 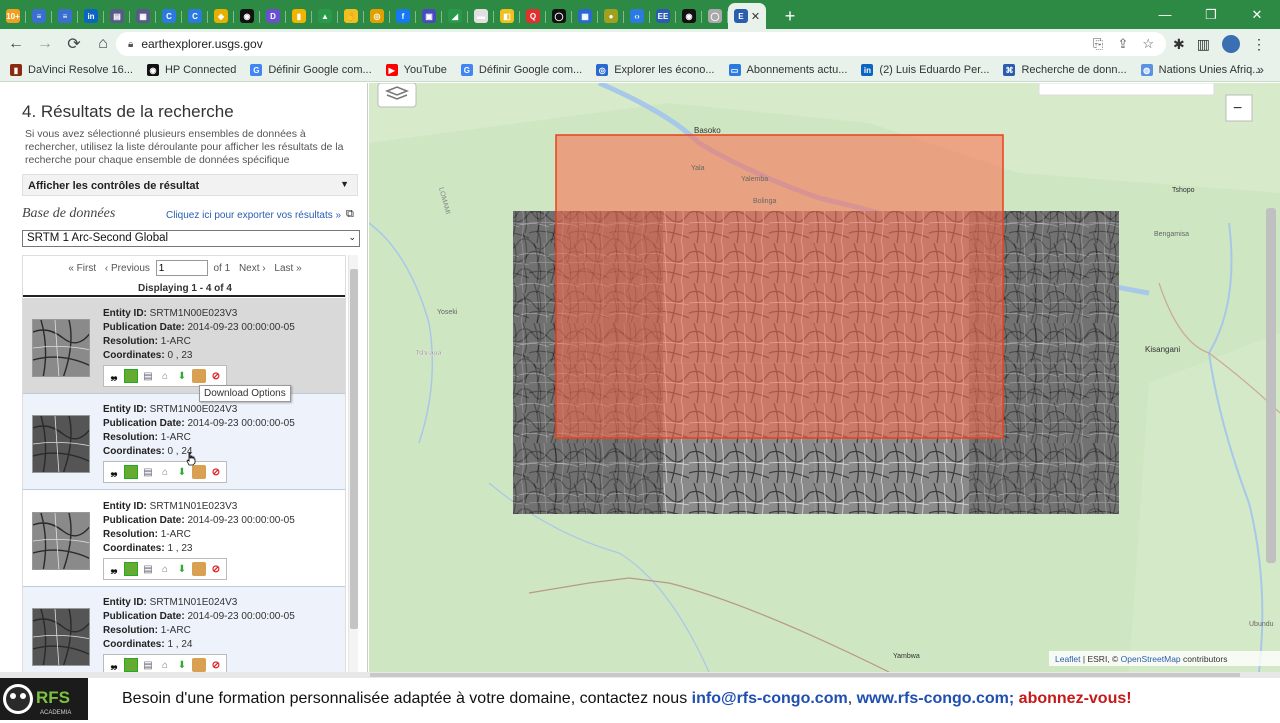 I want to click on share-icon: ⇪, so click(x=1122, y=44).